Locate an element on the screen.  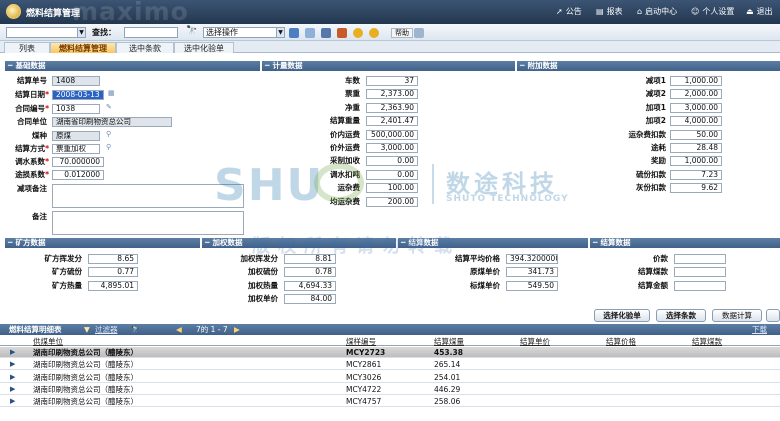
measure-field-3: 2,401.47 is located at coordinates (392, 121).